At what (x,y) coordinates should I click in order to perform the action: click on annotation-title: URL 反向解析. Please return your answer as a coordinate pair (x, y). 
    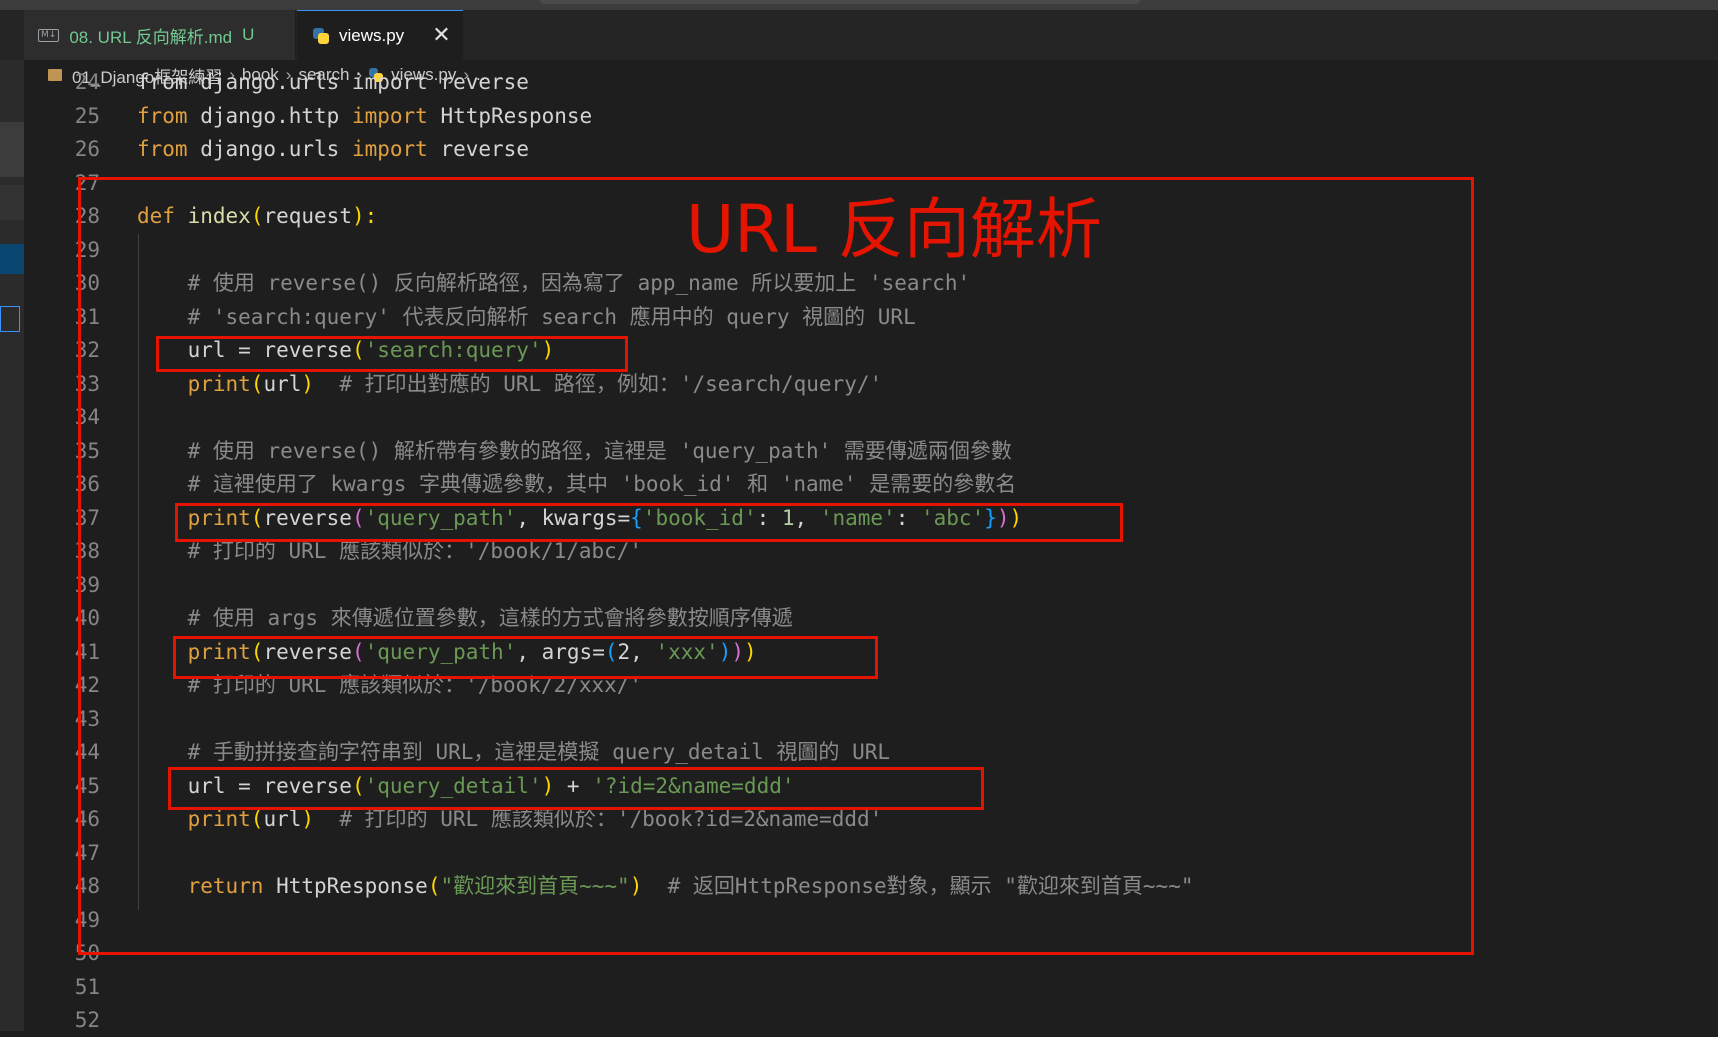
    Looking at the image, I should click on (894, 229).